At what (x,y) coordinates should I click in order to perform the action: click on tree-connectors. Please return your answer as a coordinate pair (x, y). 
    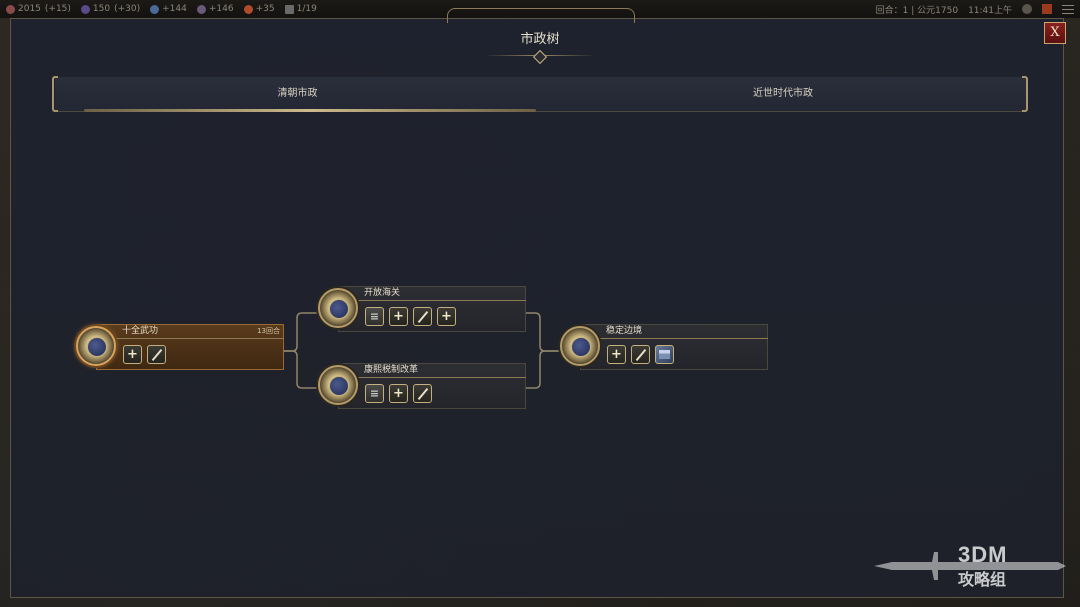
    Looking at the image, I should click on (421, 350).